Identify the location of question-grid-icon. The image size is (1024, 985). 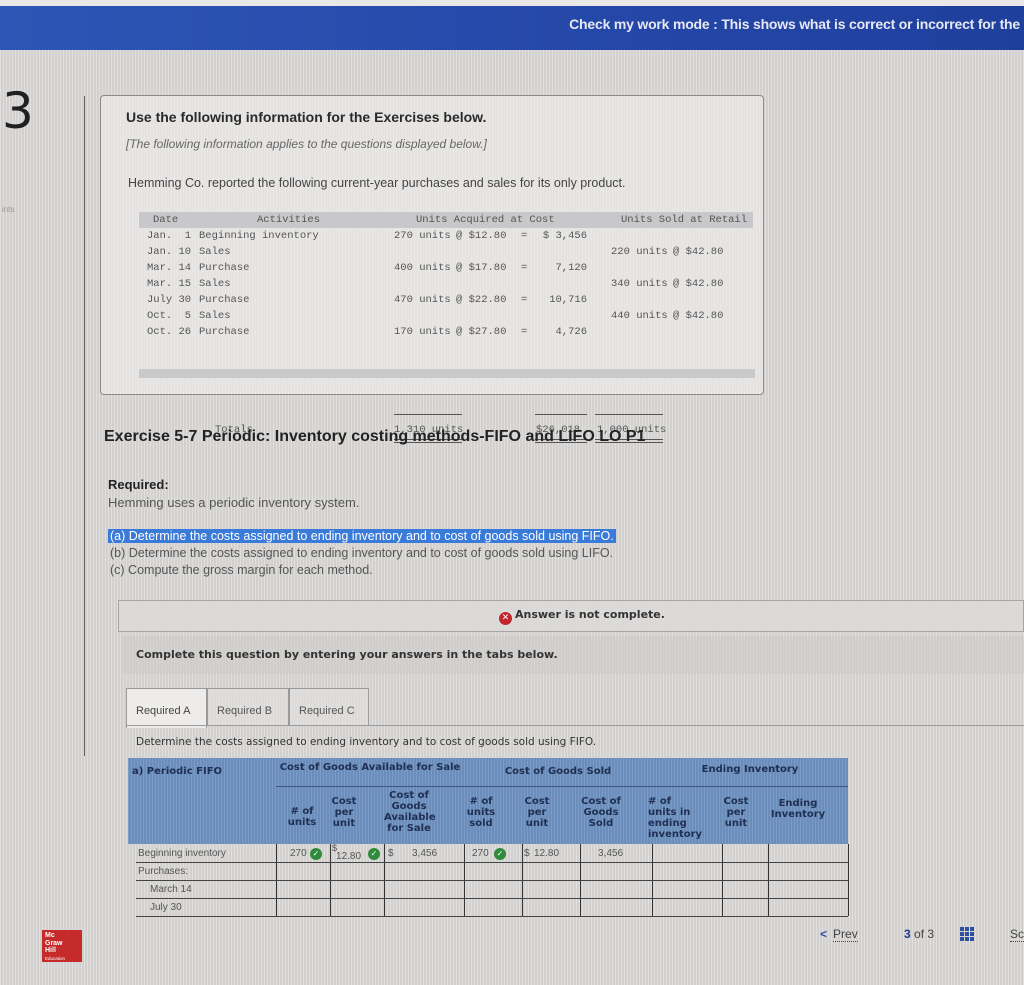
(967, 934).